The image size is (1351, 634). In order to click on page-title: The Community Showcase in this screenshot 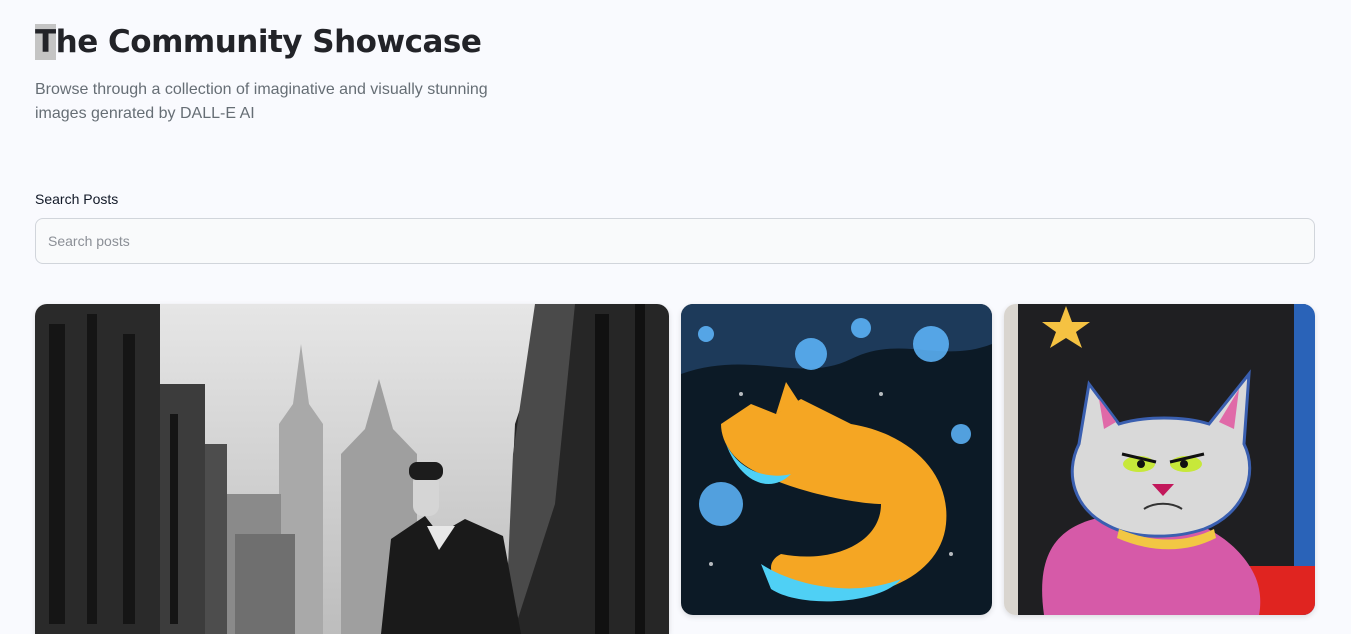, I will do `click(258, 42)`.